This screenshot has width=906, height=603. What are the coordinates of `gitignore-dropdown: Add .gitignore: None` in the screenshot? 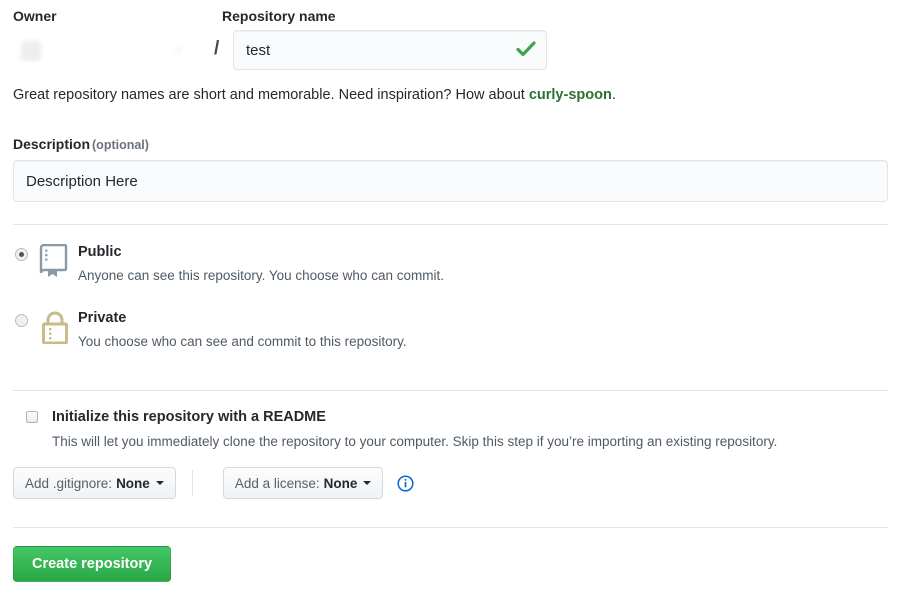 It's located at (94, 483).